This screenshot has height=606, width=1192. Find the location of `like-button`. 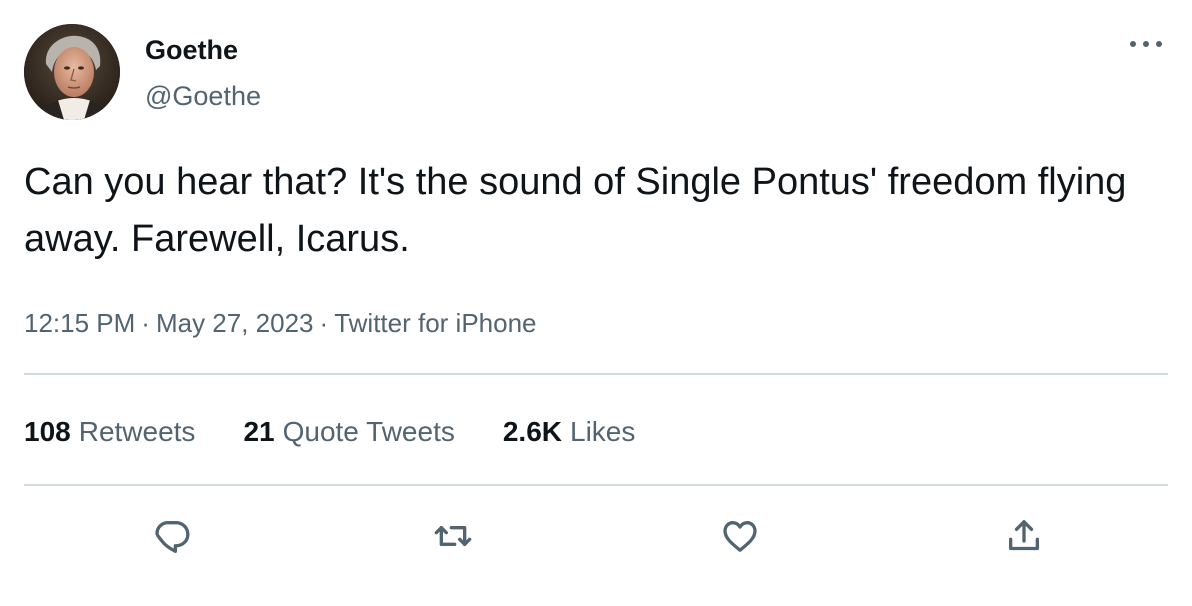

like-button is located at coordinates (740, 536).